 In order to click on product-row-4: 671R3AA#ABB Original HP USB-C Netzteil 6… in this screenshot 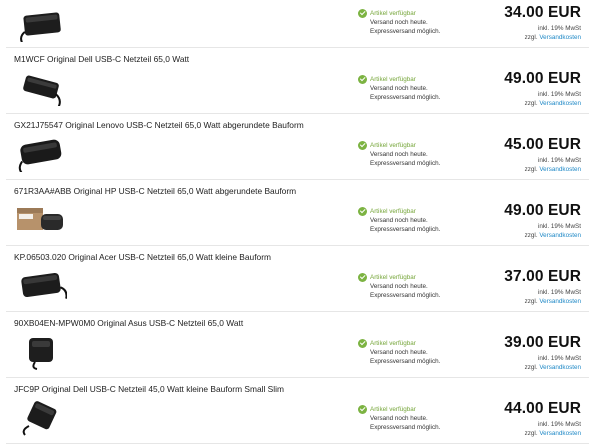, I will do `click(302, 213)`.